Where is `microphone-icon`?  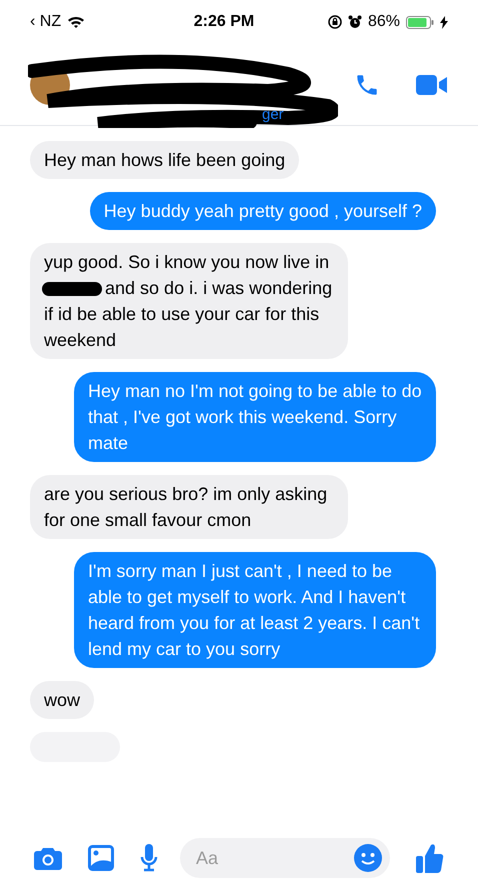 microphone-icon is located at coordinates (149, 858).